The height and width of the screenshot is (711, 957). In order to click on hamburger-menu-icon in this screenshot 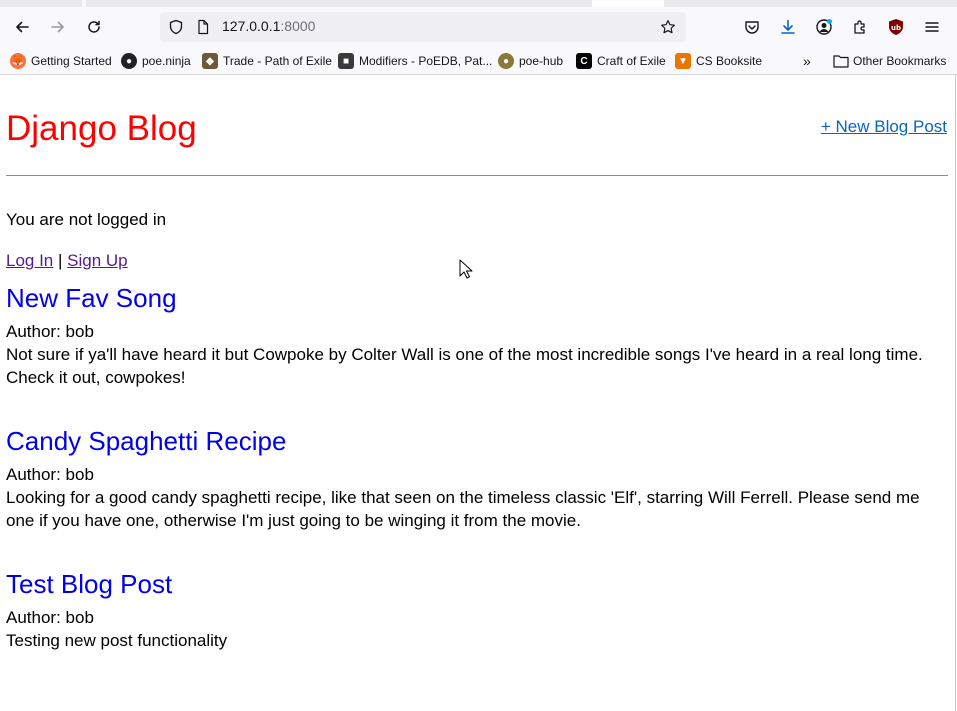, I will do `click(932, 27)`.